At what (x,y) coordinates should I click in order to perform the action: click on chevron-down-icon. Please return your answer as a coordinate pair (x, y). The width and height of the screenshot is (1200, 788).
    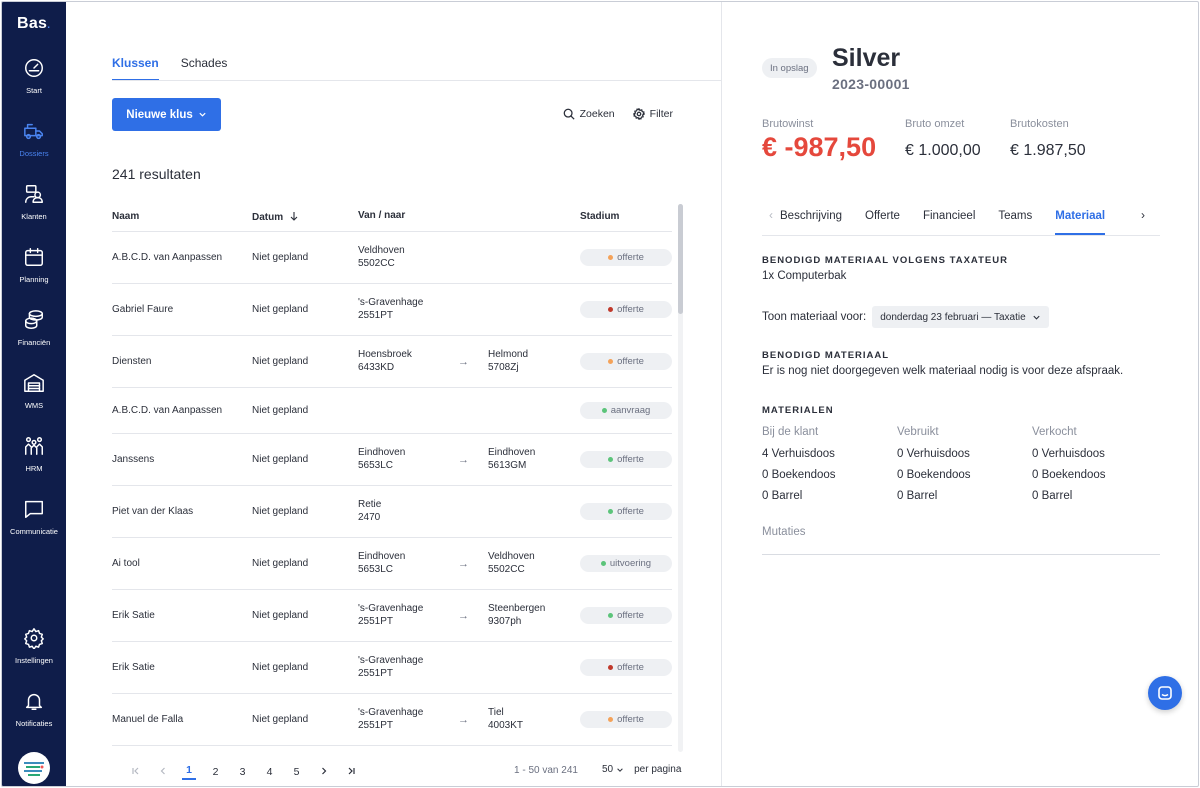
    Looking at the image, I should click on (620, 769).